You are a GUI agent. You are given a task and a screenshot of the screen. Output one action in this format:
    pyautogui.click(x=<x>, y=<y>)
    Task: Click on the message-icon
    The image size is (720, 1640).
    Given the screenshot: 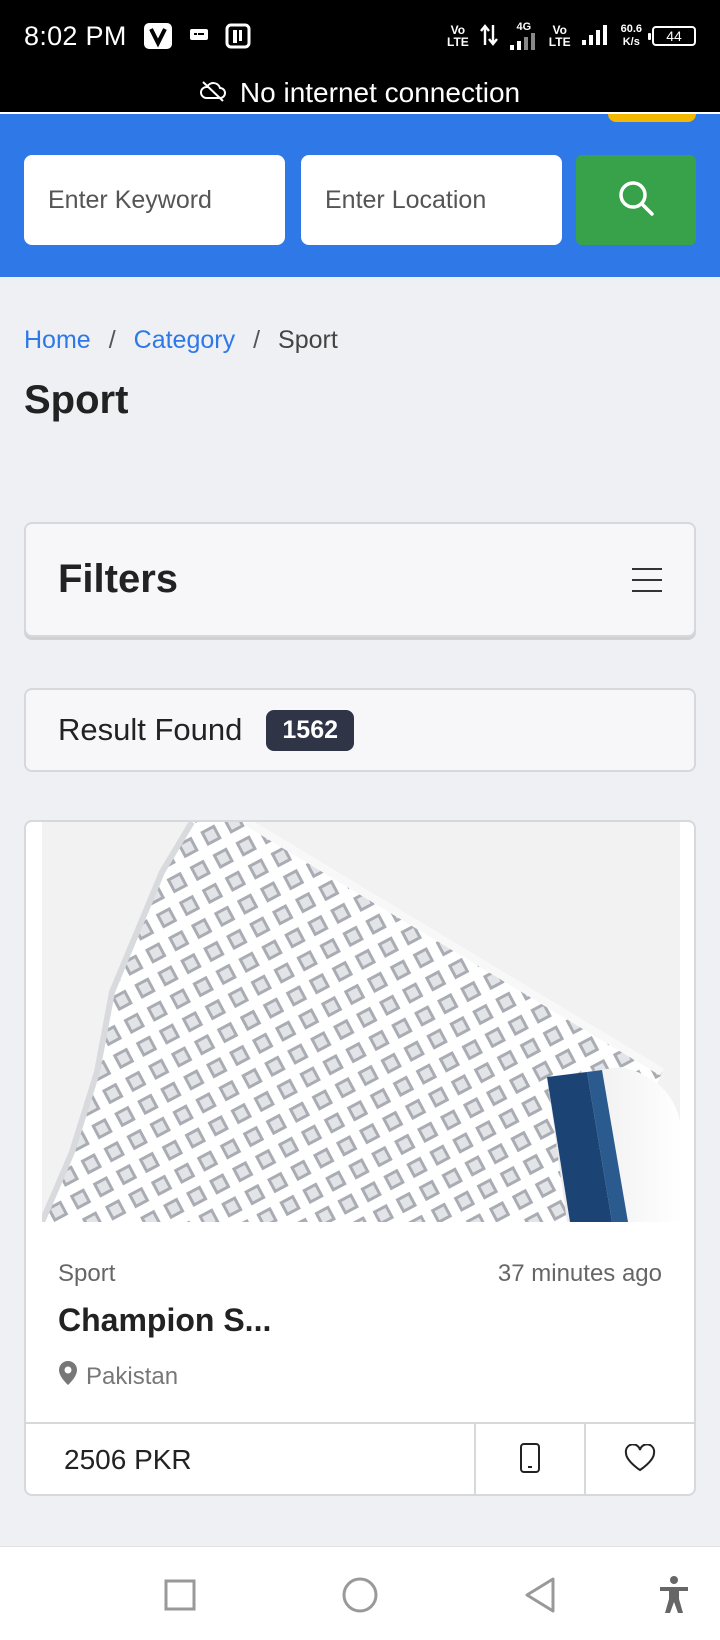 What is the action you would take?
    pyautogui.click(x=199, y=36)
    